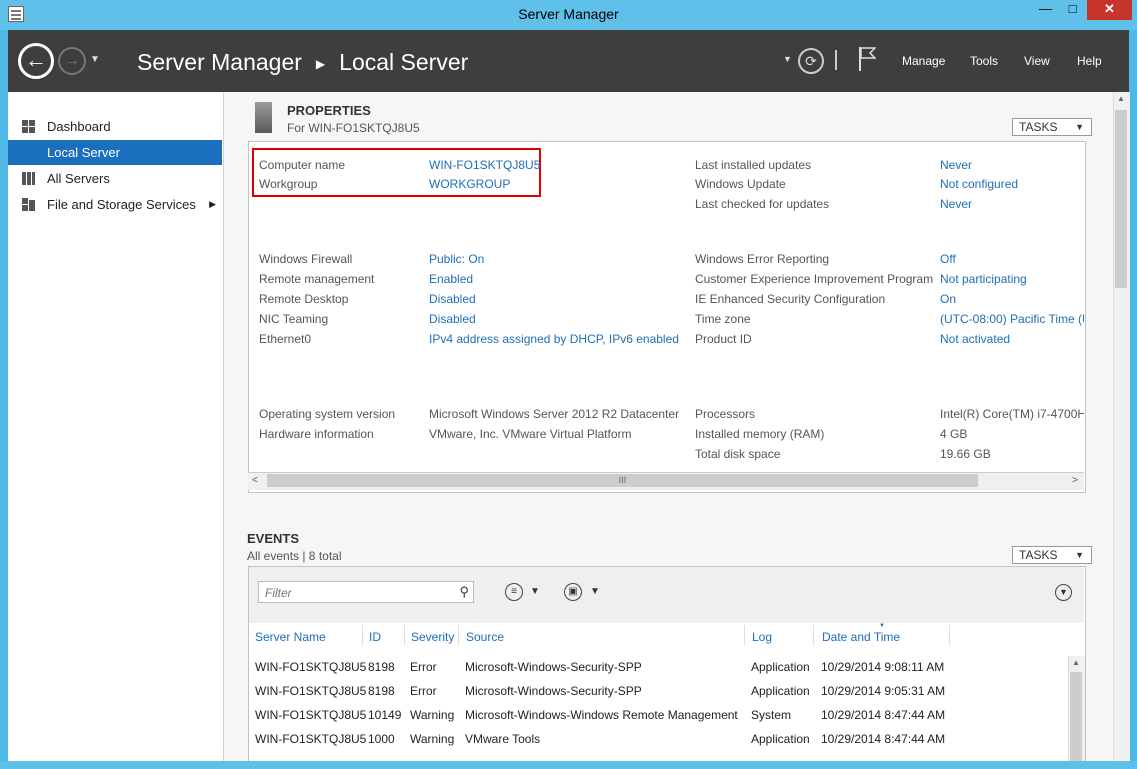 Image resolution: width=1137 pixels, height=769 pixels. Describe the element at coordinates (36, 61) in the screenshot. I see `back-arrow-icon: ←` at that location.